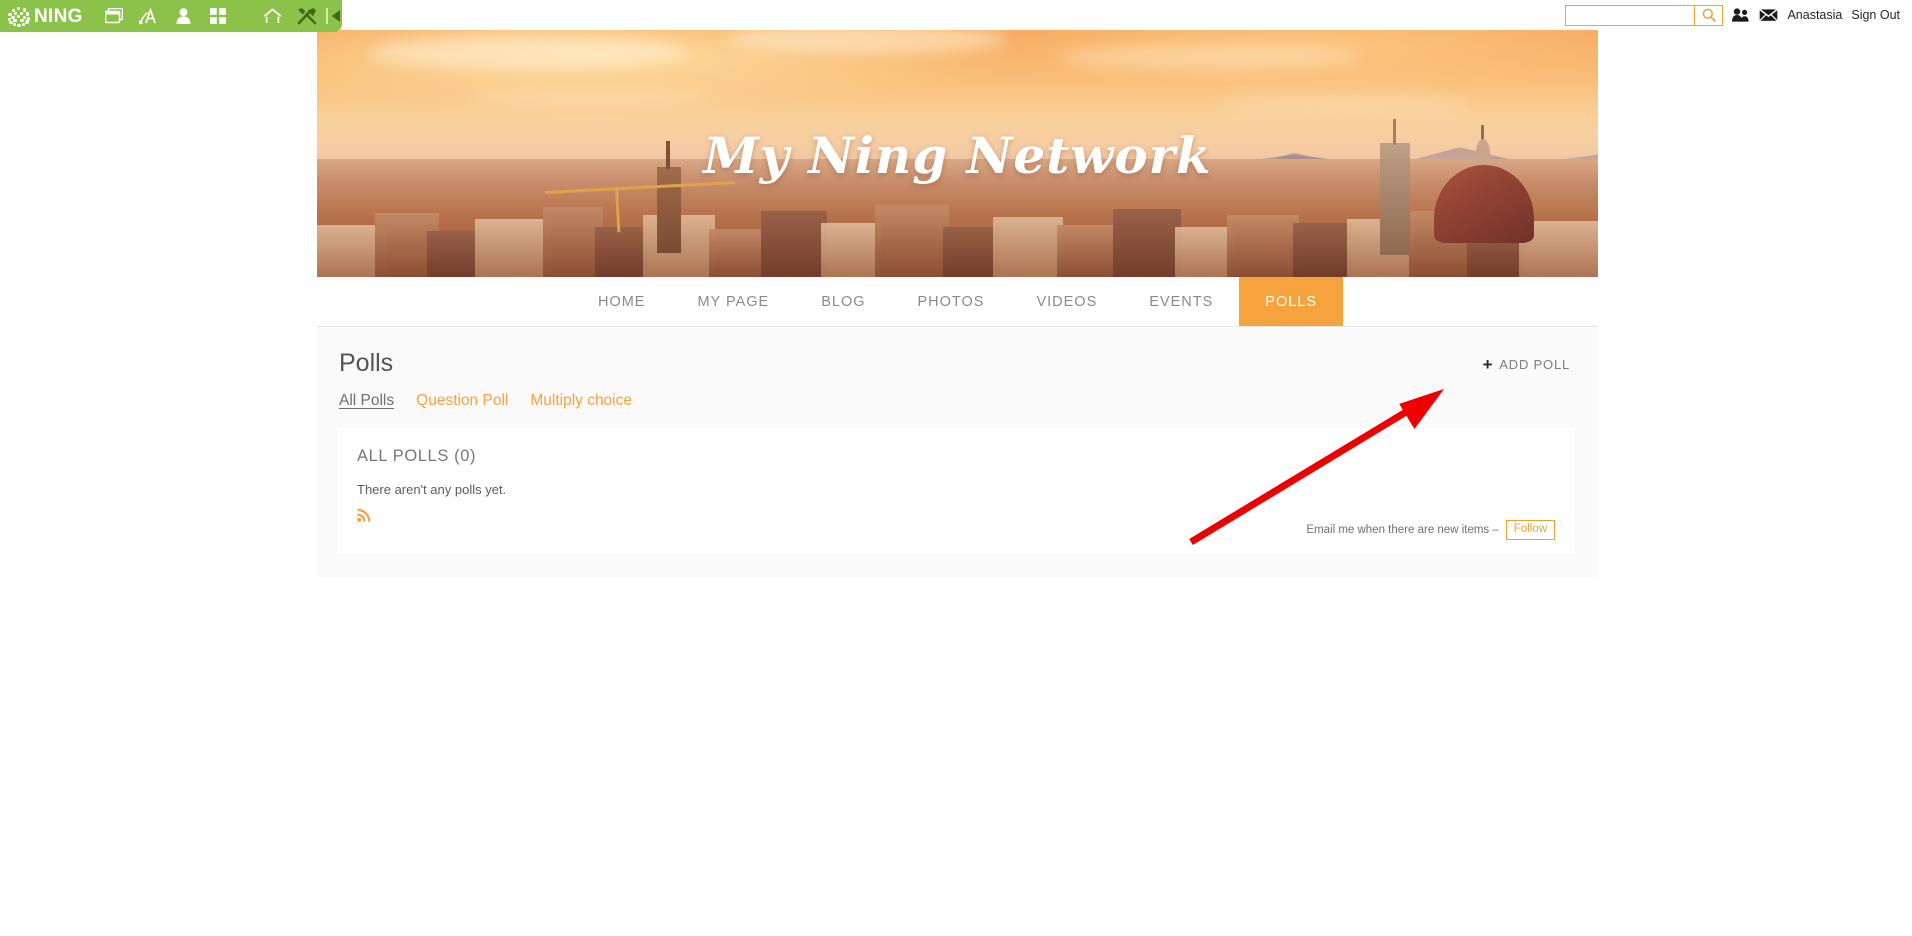  Describe the element at coordinates (1534, 364) in the screenshot. I see `add-poll-label: ADD POLL` at that location.